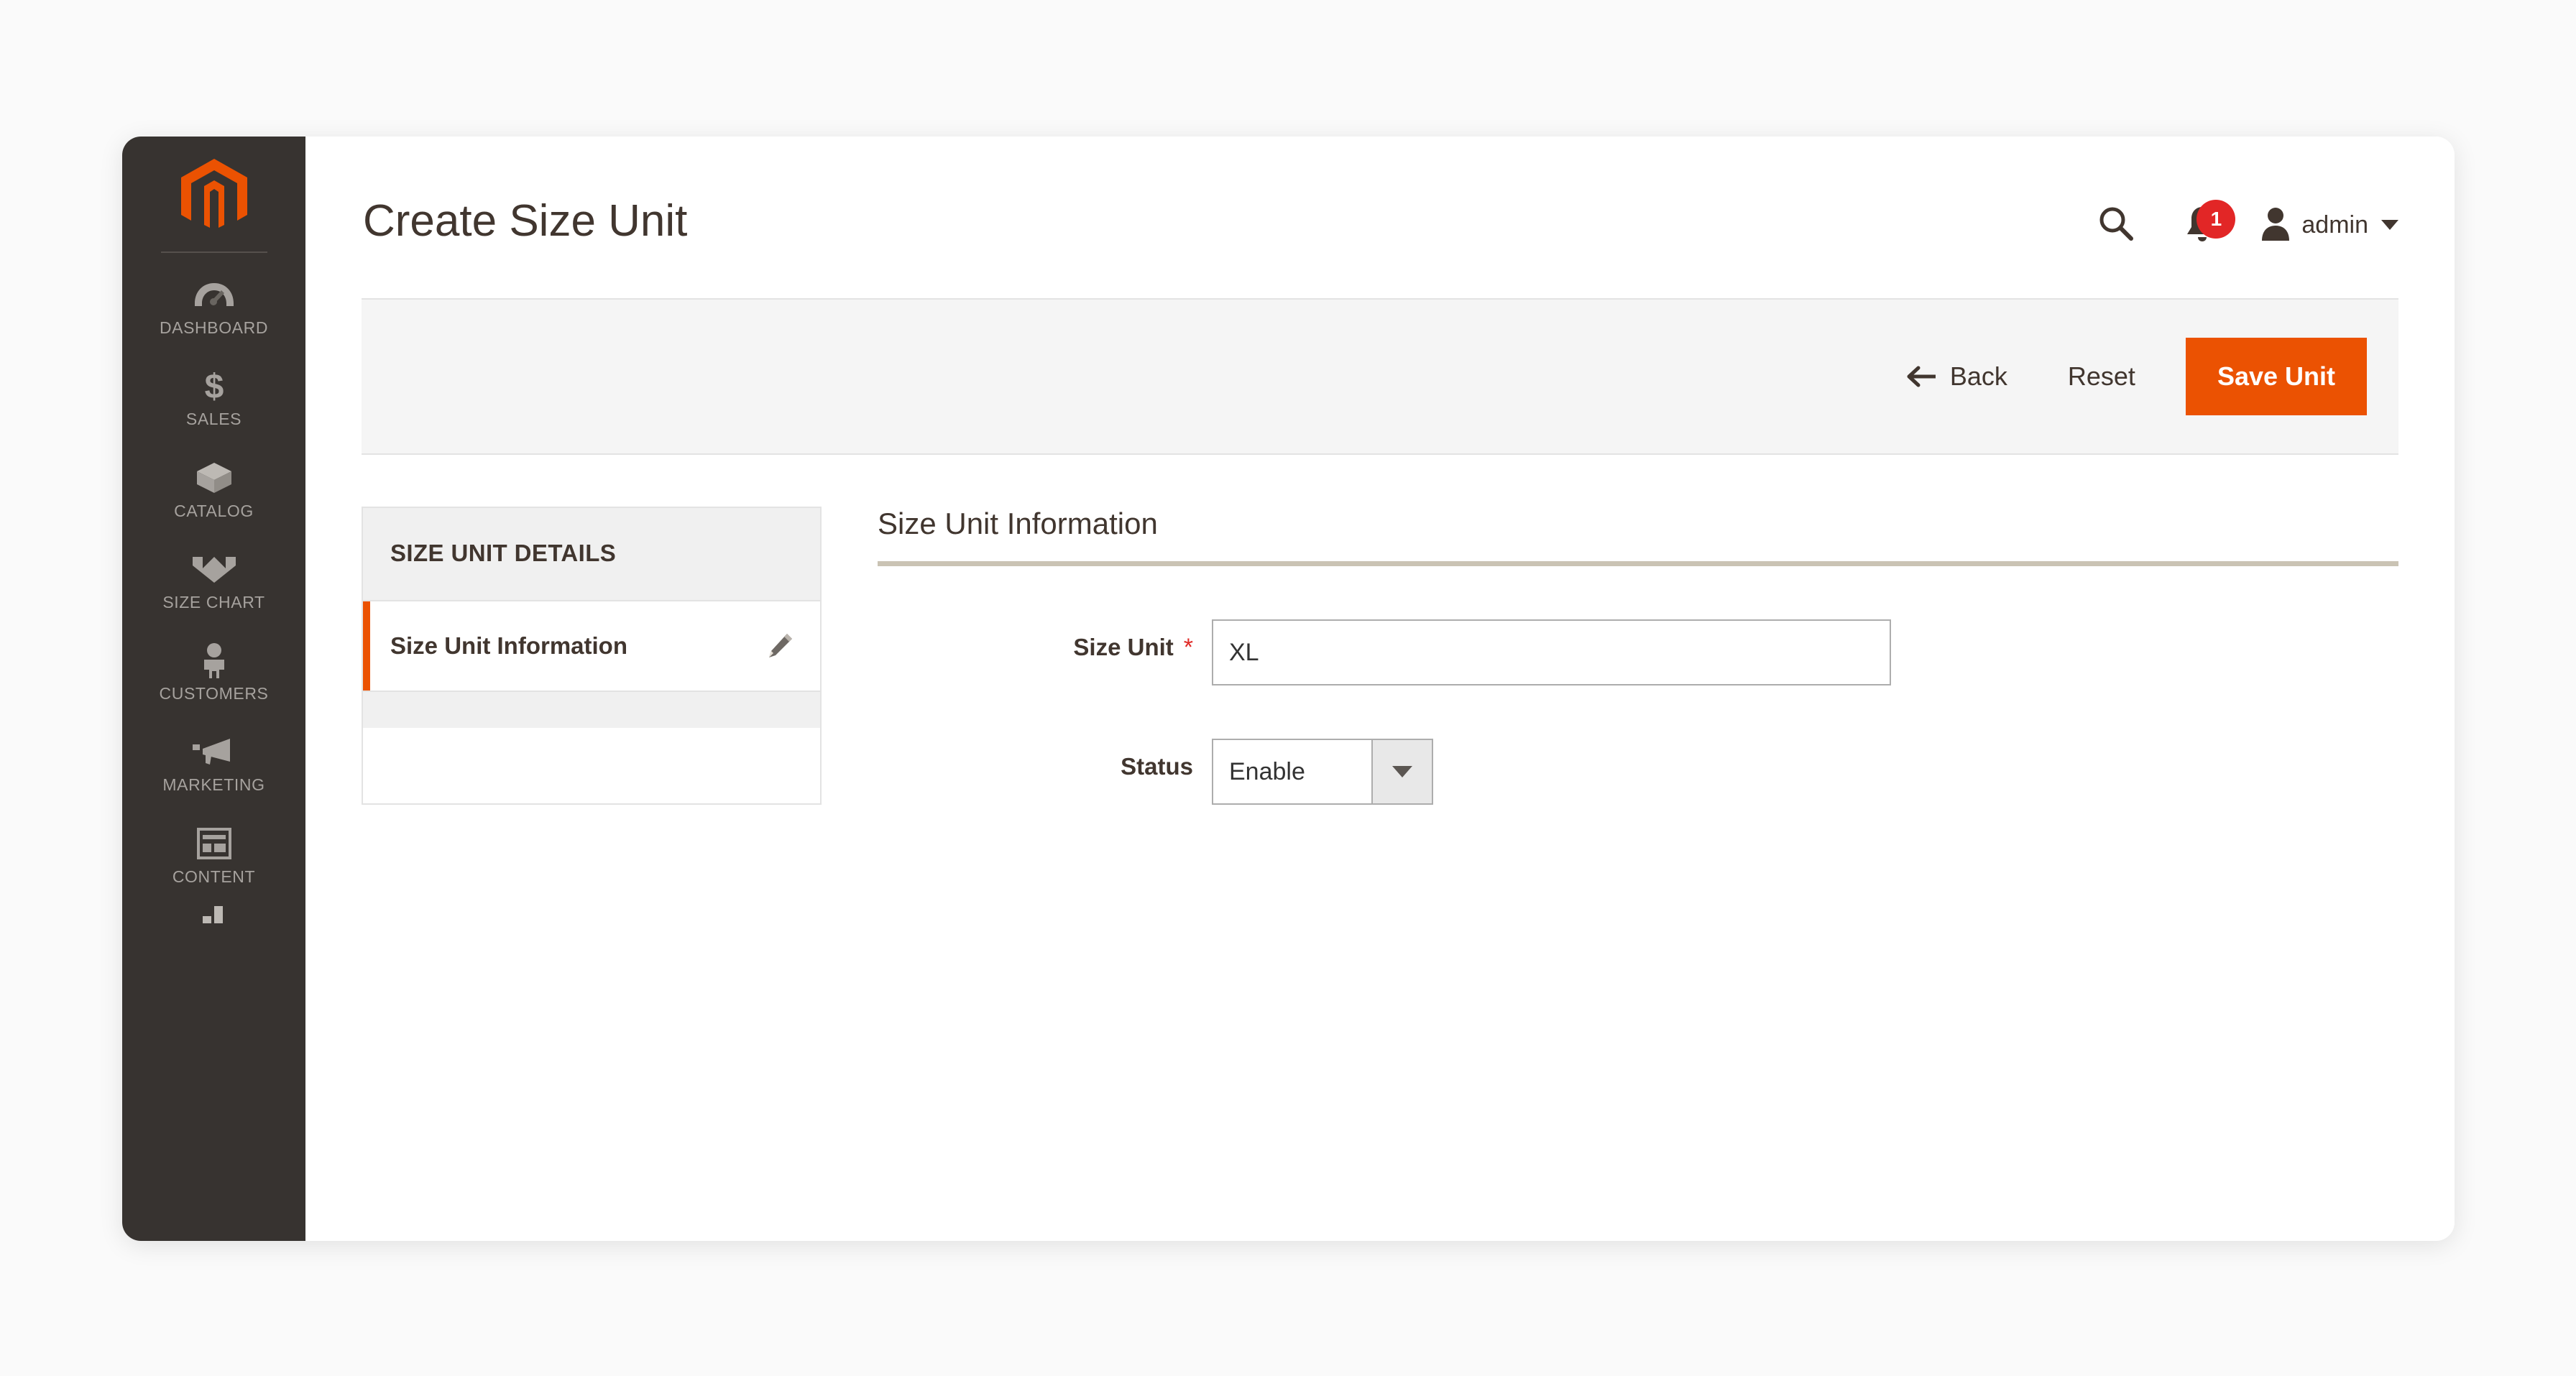 The height and width of the screenshot is (1376, 2576). What do you see at coordinates (213, 785) in the screenshot?
I see `sidebar-item-label: MARKETING` at bounding box center [213, 785].